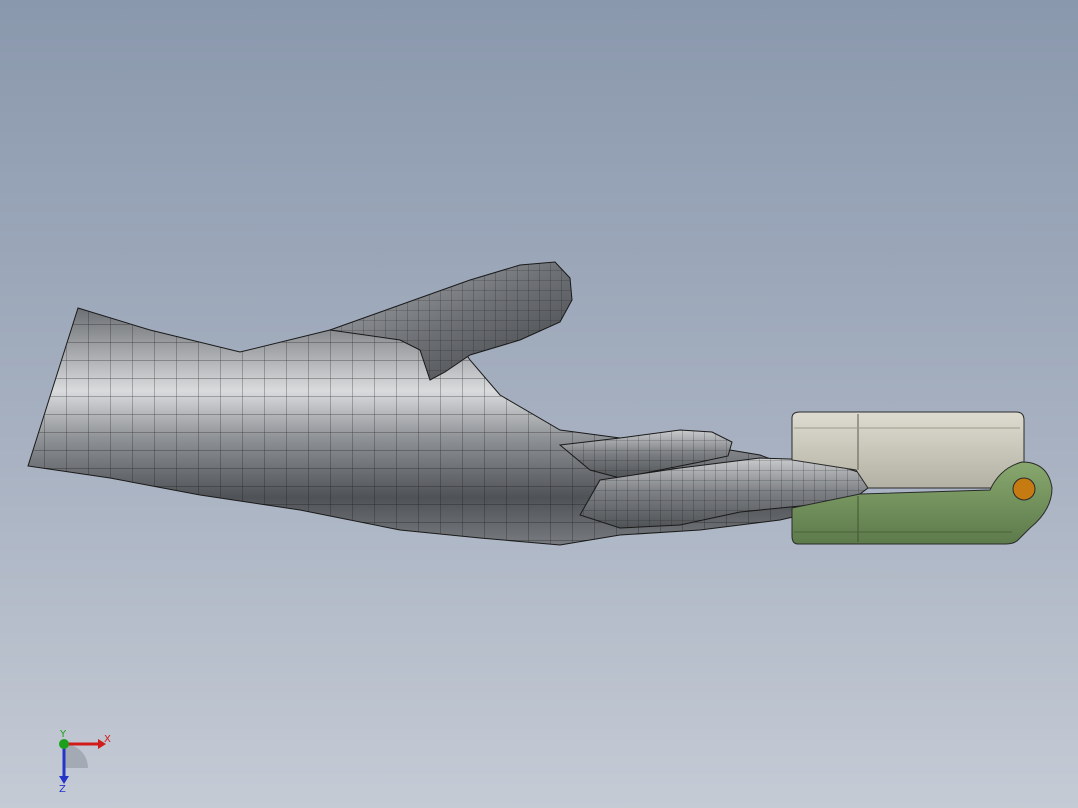  Describe the element at coordinates (64, 744) in the screenshot. I see `y-axis-dot` at that location.